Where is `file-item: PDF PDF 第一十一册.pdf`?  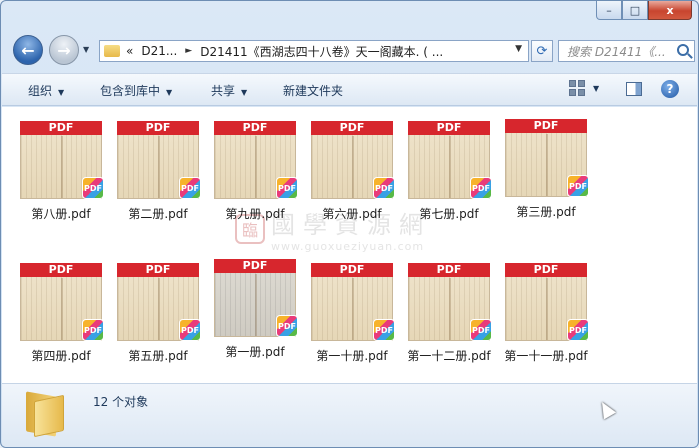
file-item: PDF PDF 第一十一册.pdf is located at coordinates (546, 313).